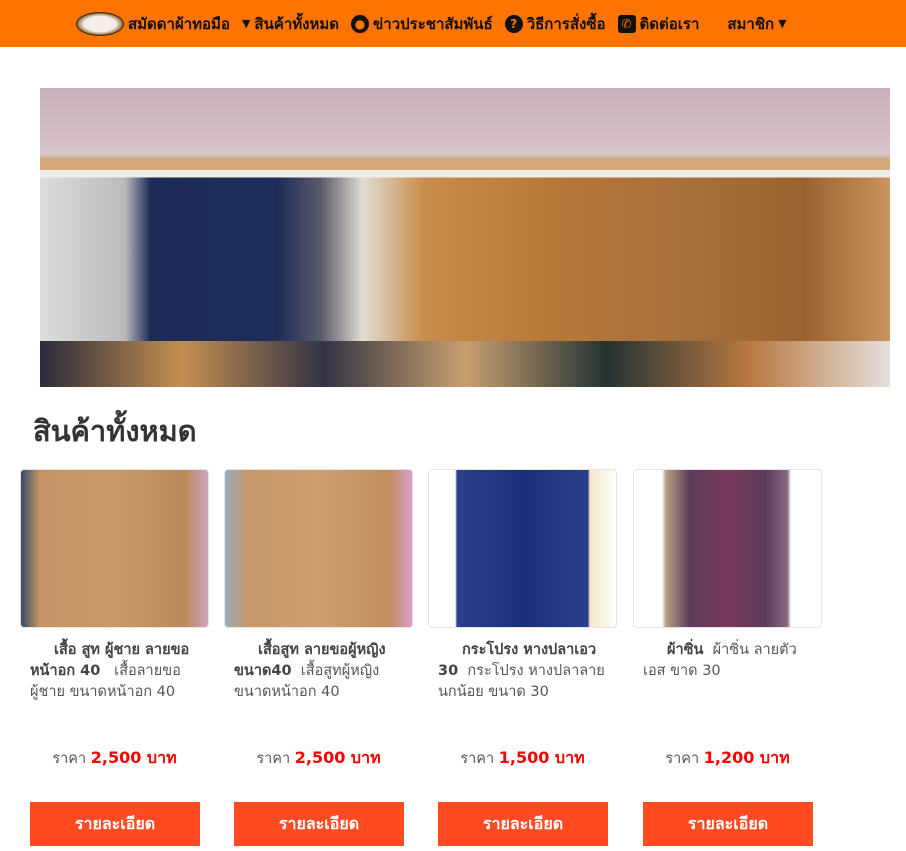 Image resolution: width=906 pixels, height=851 pixels. What do you see at coordinates (541, 757) in the screenshot?
I see `price-value: 1,500 บาท` at bounding box center [541, 757].